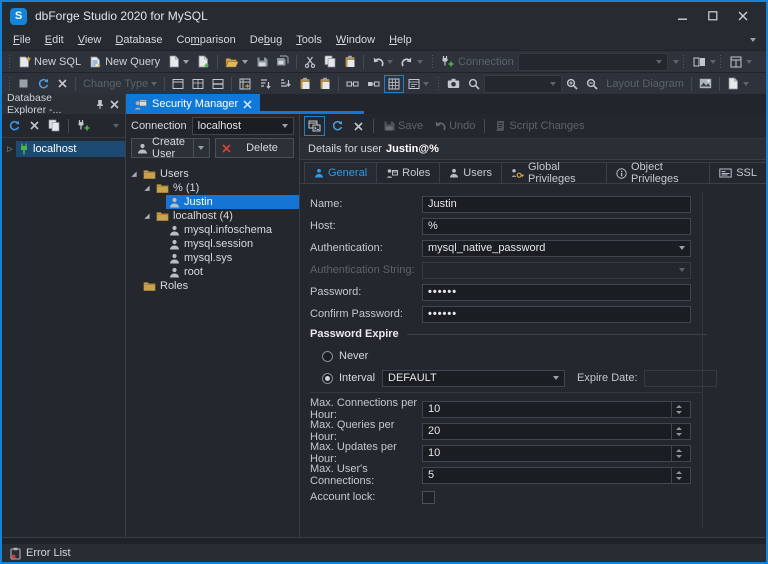 The height and width of the screenshot is (564, 768). What do you see at coordinates (34, 126) in the screenshot?
I see `explorer-disconnect-button` at bounding box center [34, 126].